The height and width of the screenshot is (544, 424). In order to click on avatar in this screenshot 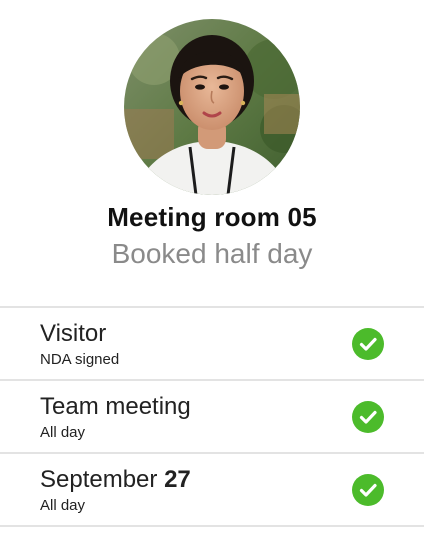, I will do `click(212, 107)`.